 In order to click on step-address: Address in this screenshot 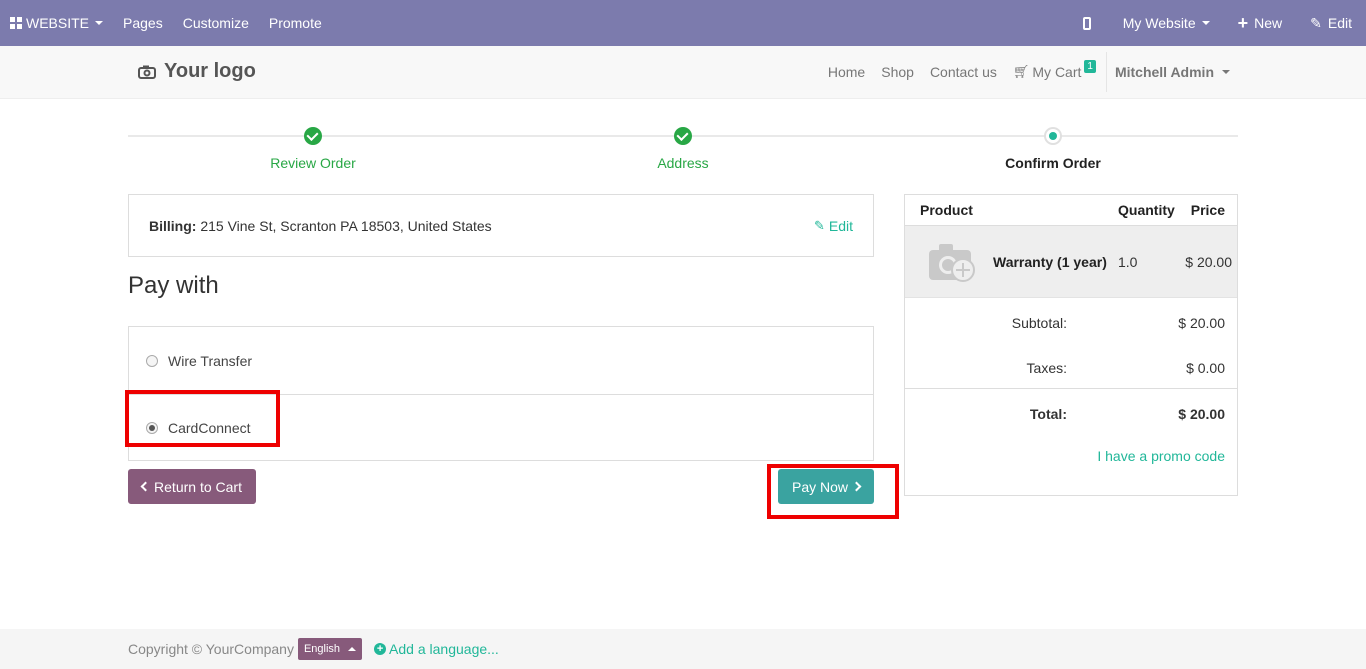, I will do `click(683, 145)`.